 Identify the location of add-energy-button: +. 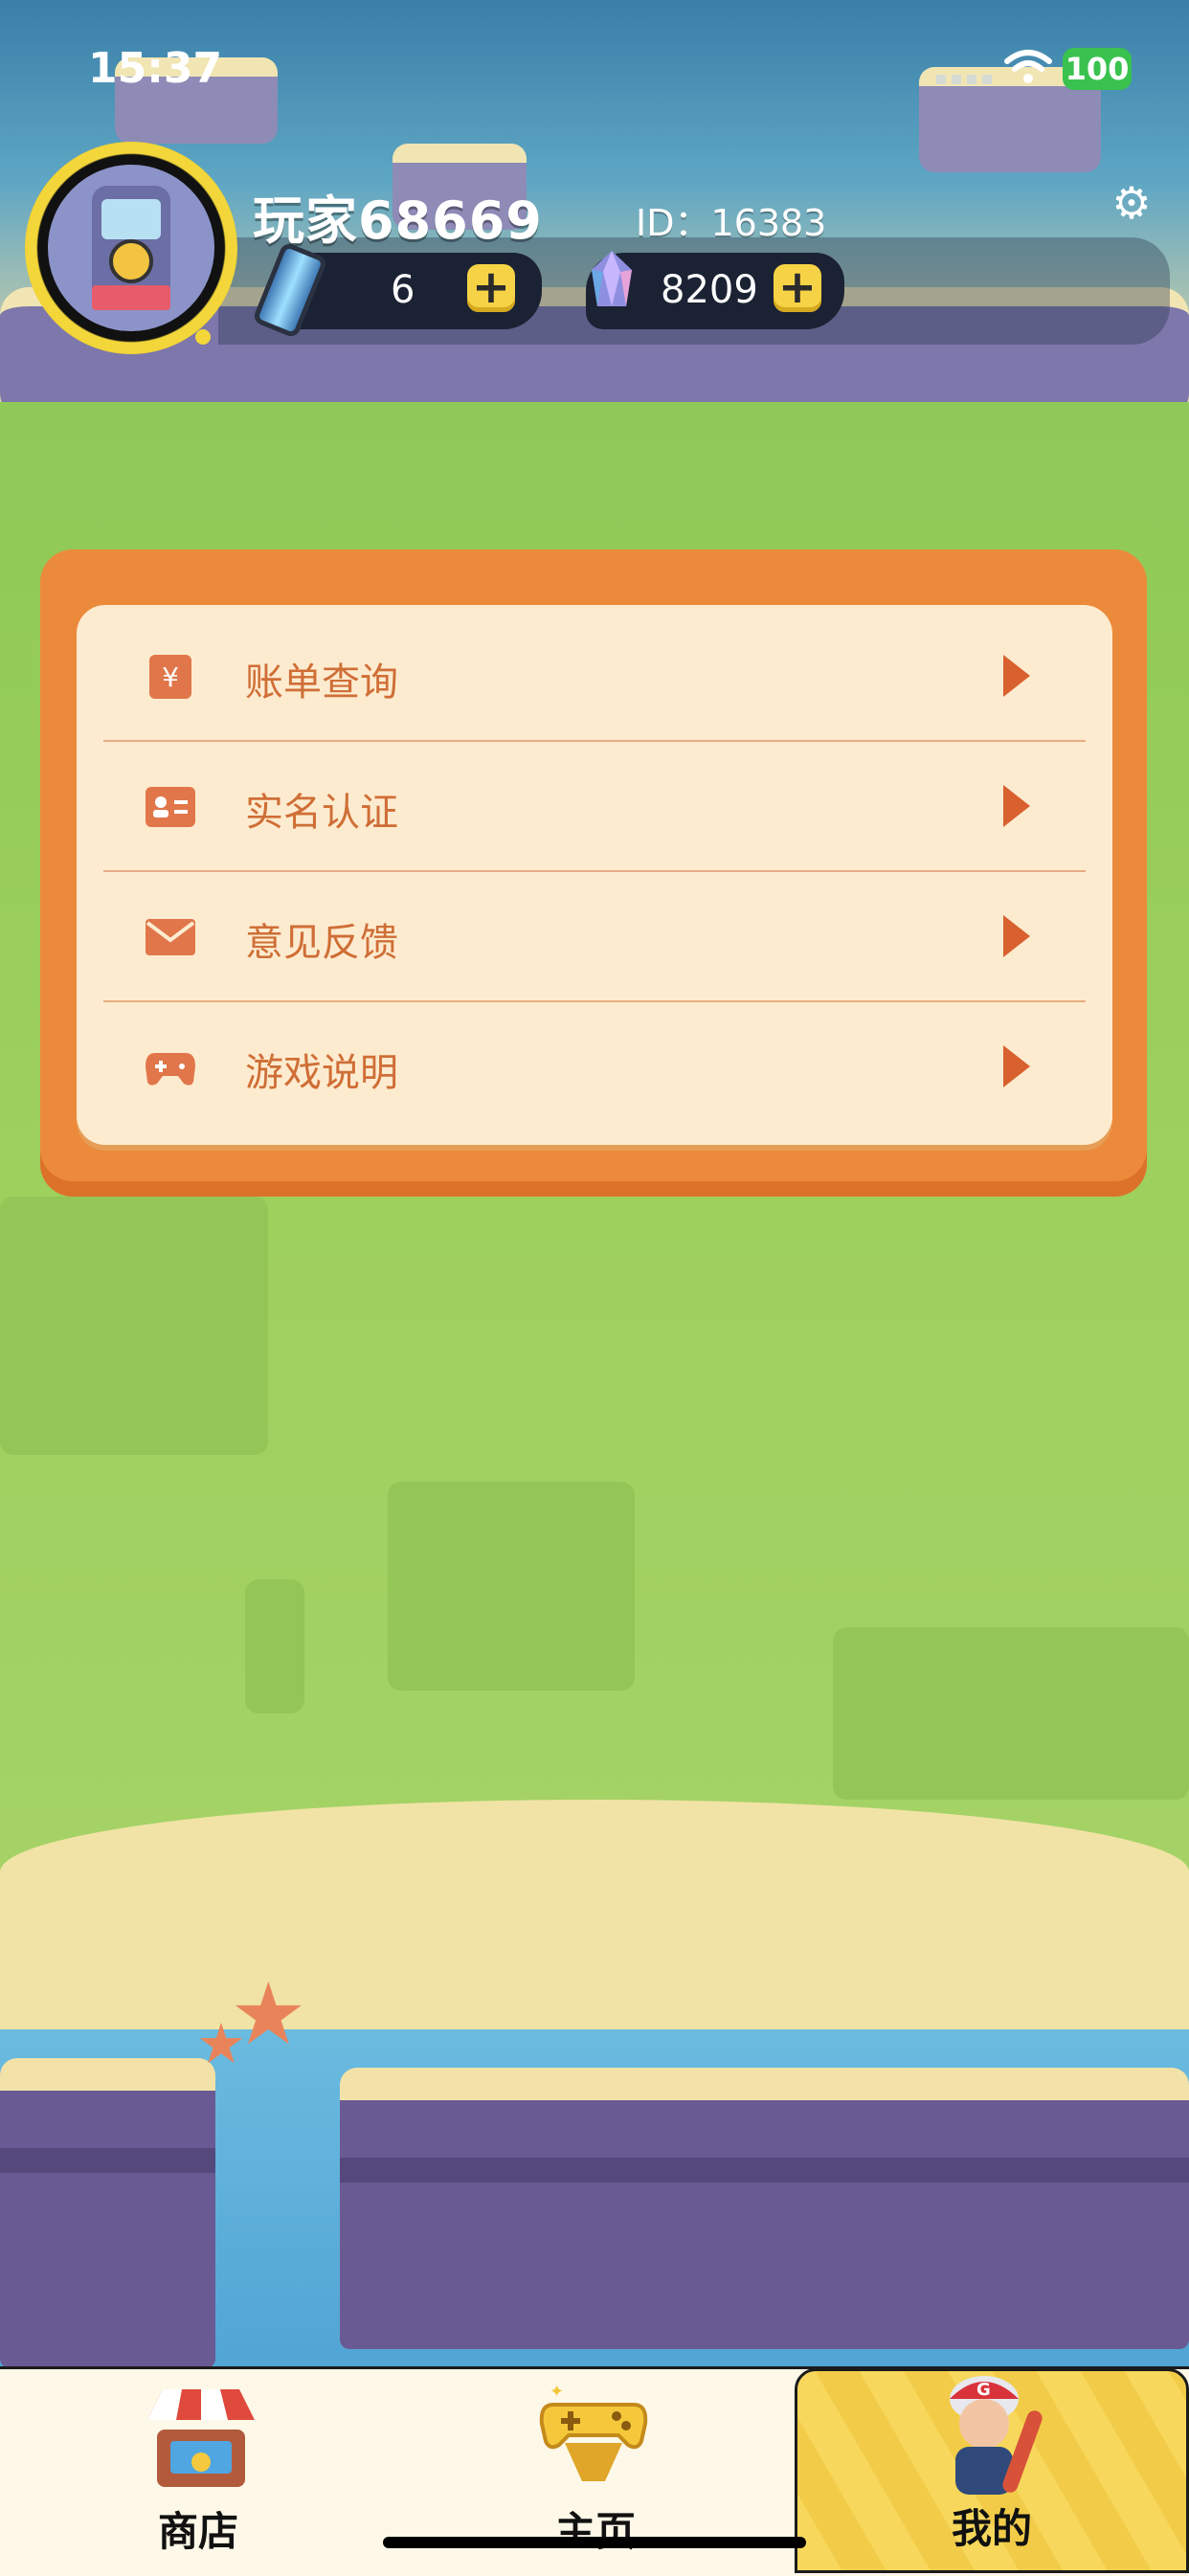
(491, 288).